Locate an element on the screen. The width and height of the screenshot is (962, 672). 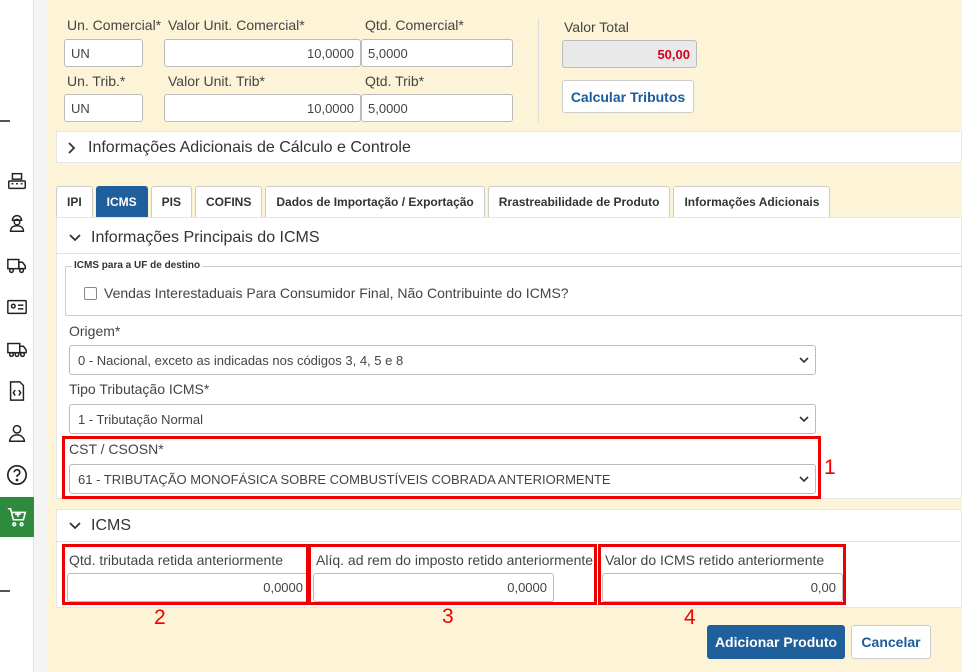
annotation-number: 1 is located at coordinates (830, 467).